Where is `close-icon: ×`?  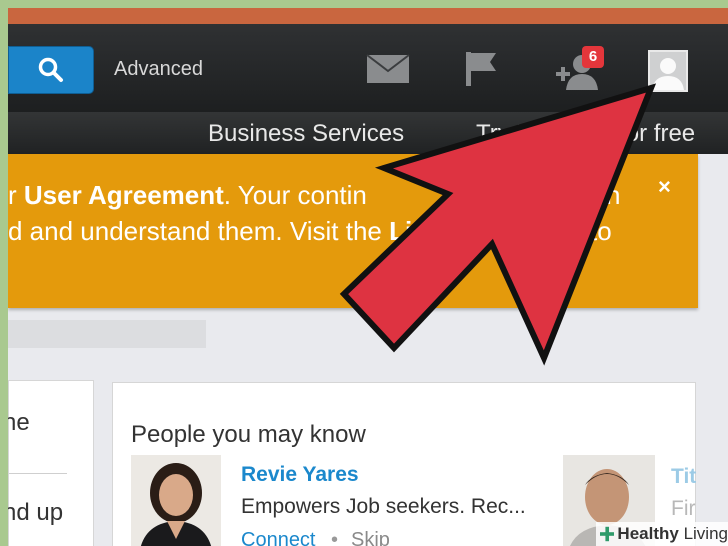 close-icon: × is located at coordinates (664, 187).